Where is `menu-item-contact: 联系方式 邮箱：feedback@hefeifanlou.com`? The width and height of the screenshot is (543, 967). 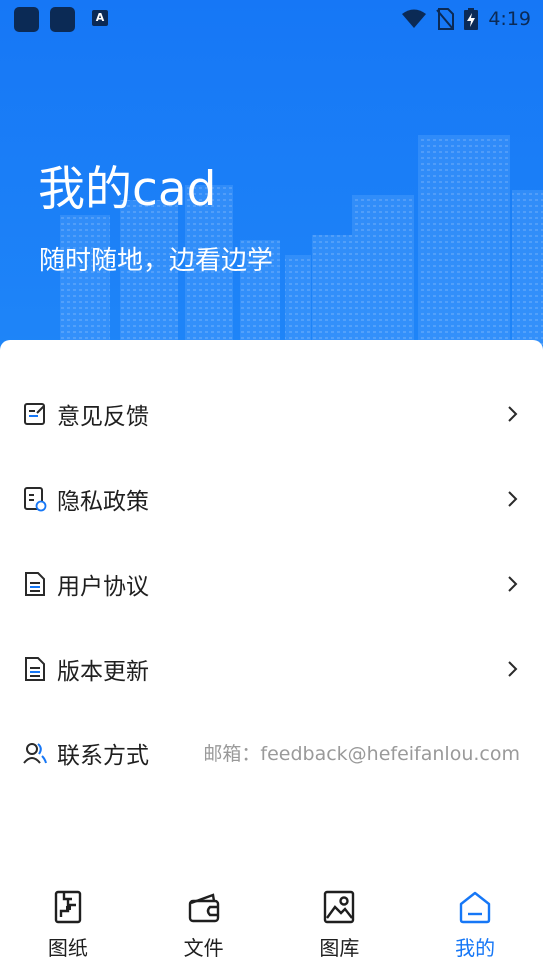
menu-item-contact: 联系方式 邮箱：feedback@hefeifanlou.com is located at coordinates (271, 752).